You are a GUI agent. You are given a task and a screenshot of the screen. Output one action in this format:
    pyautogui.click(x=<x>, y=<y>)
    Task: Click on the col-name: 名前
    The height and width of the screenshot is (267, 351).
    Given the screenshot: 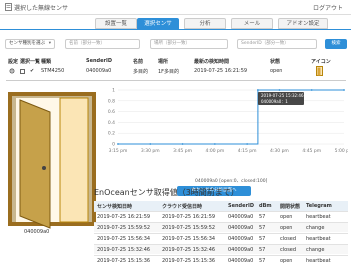 What is the action you would take?
    pyautogui.click(x=138, y=62)
    